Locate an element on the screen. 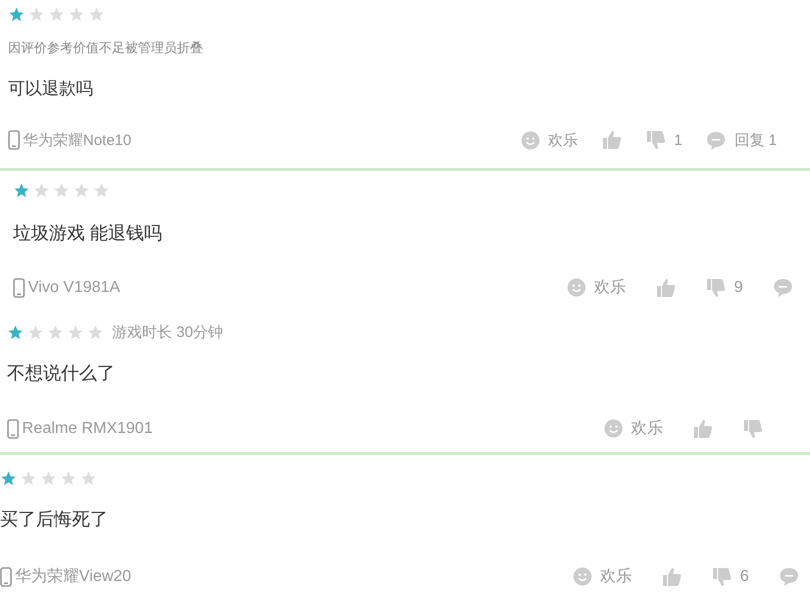  folded-notice: 因评价参考价值不足被管理员折叠 is located at coordinates (106, 48).